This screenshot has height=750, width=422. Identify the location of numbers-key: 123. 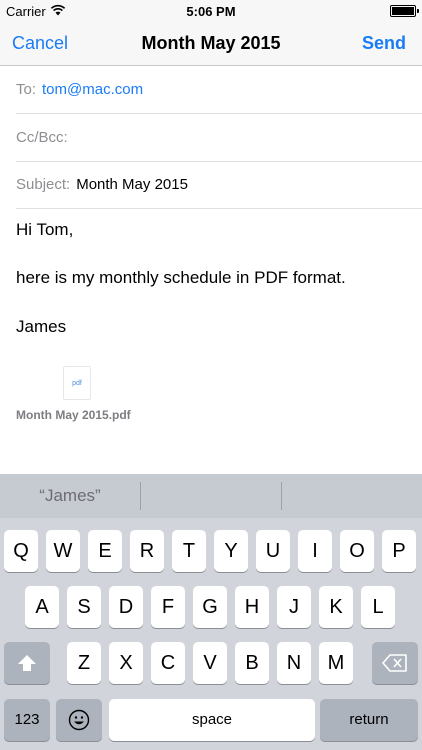
(27, 720).